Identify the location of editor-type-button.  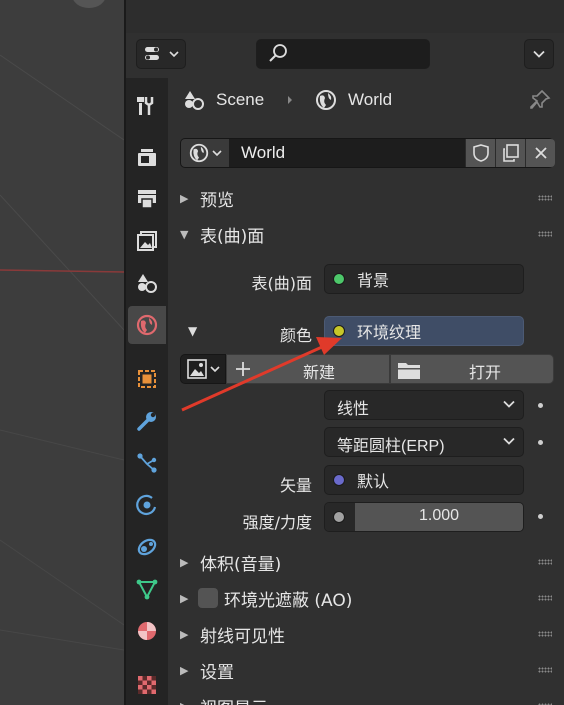
(161, 54).